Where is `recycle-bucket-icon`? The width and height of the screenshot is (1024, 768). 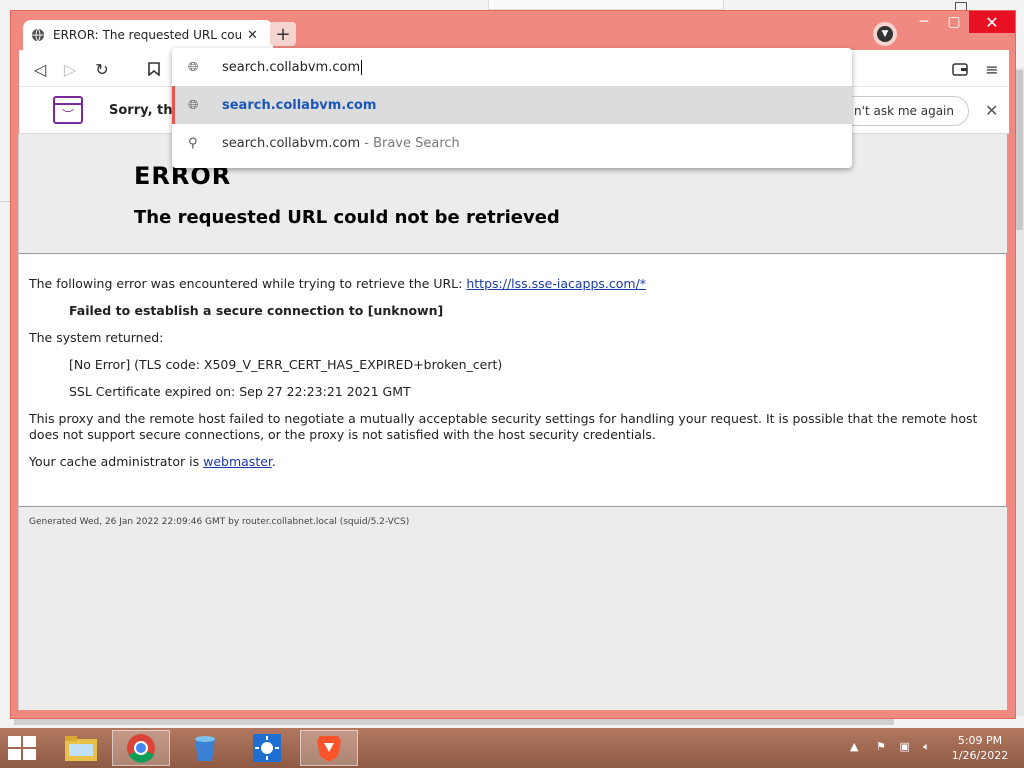
recycle-bucket-icon is located at coordinates (205, 748).